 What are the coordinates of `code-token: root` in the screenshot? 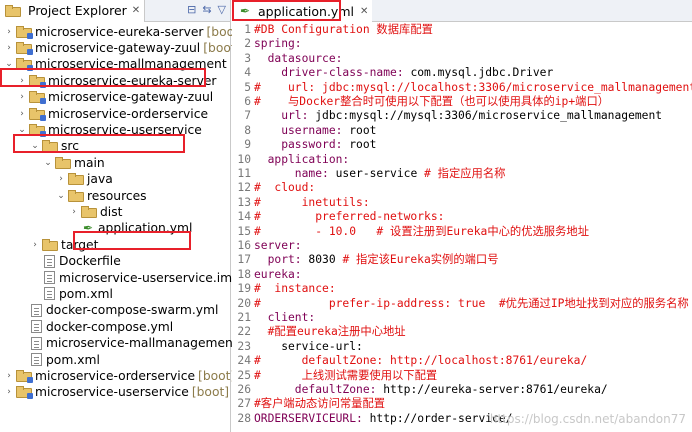 It's located at (363, 145).